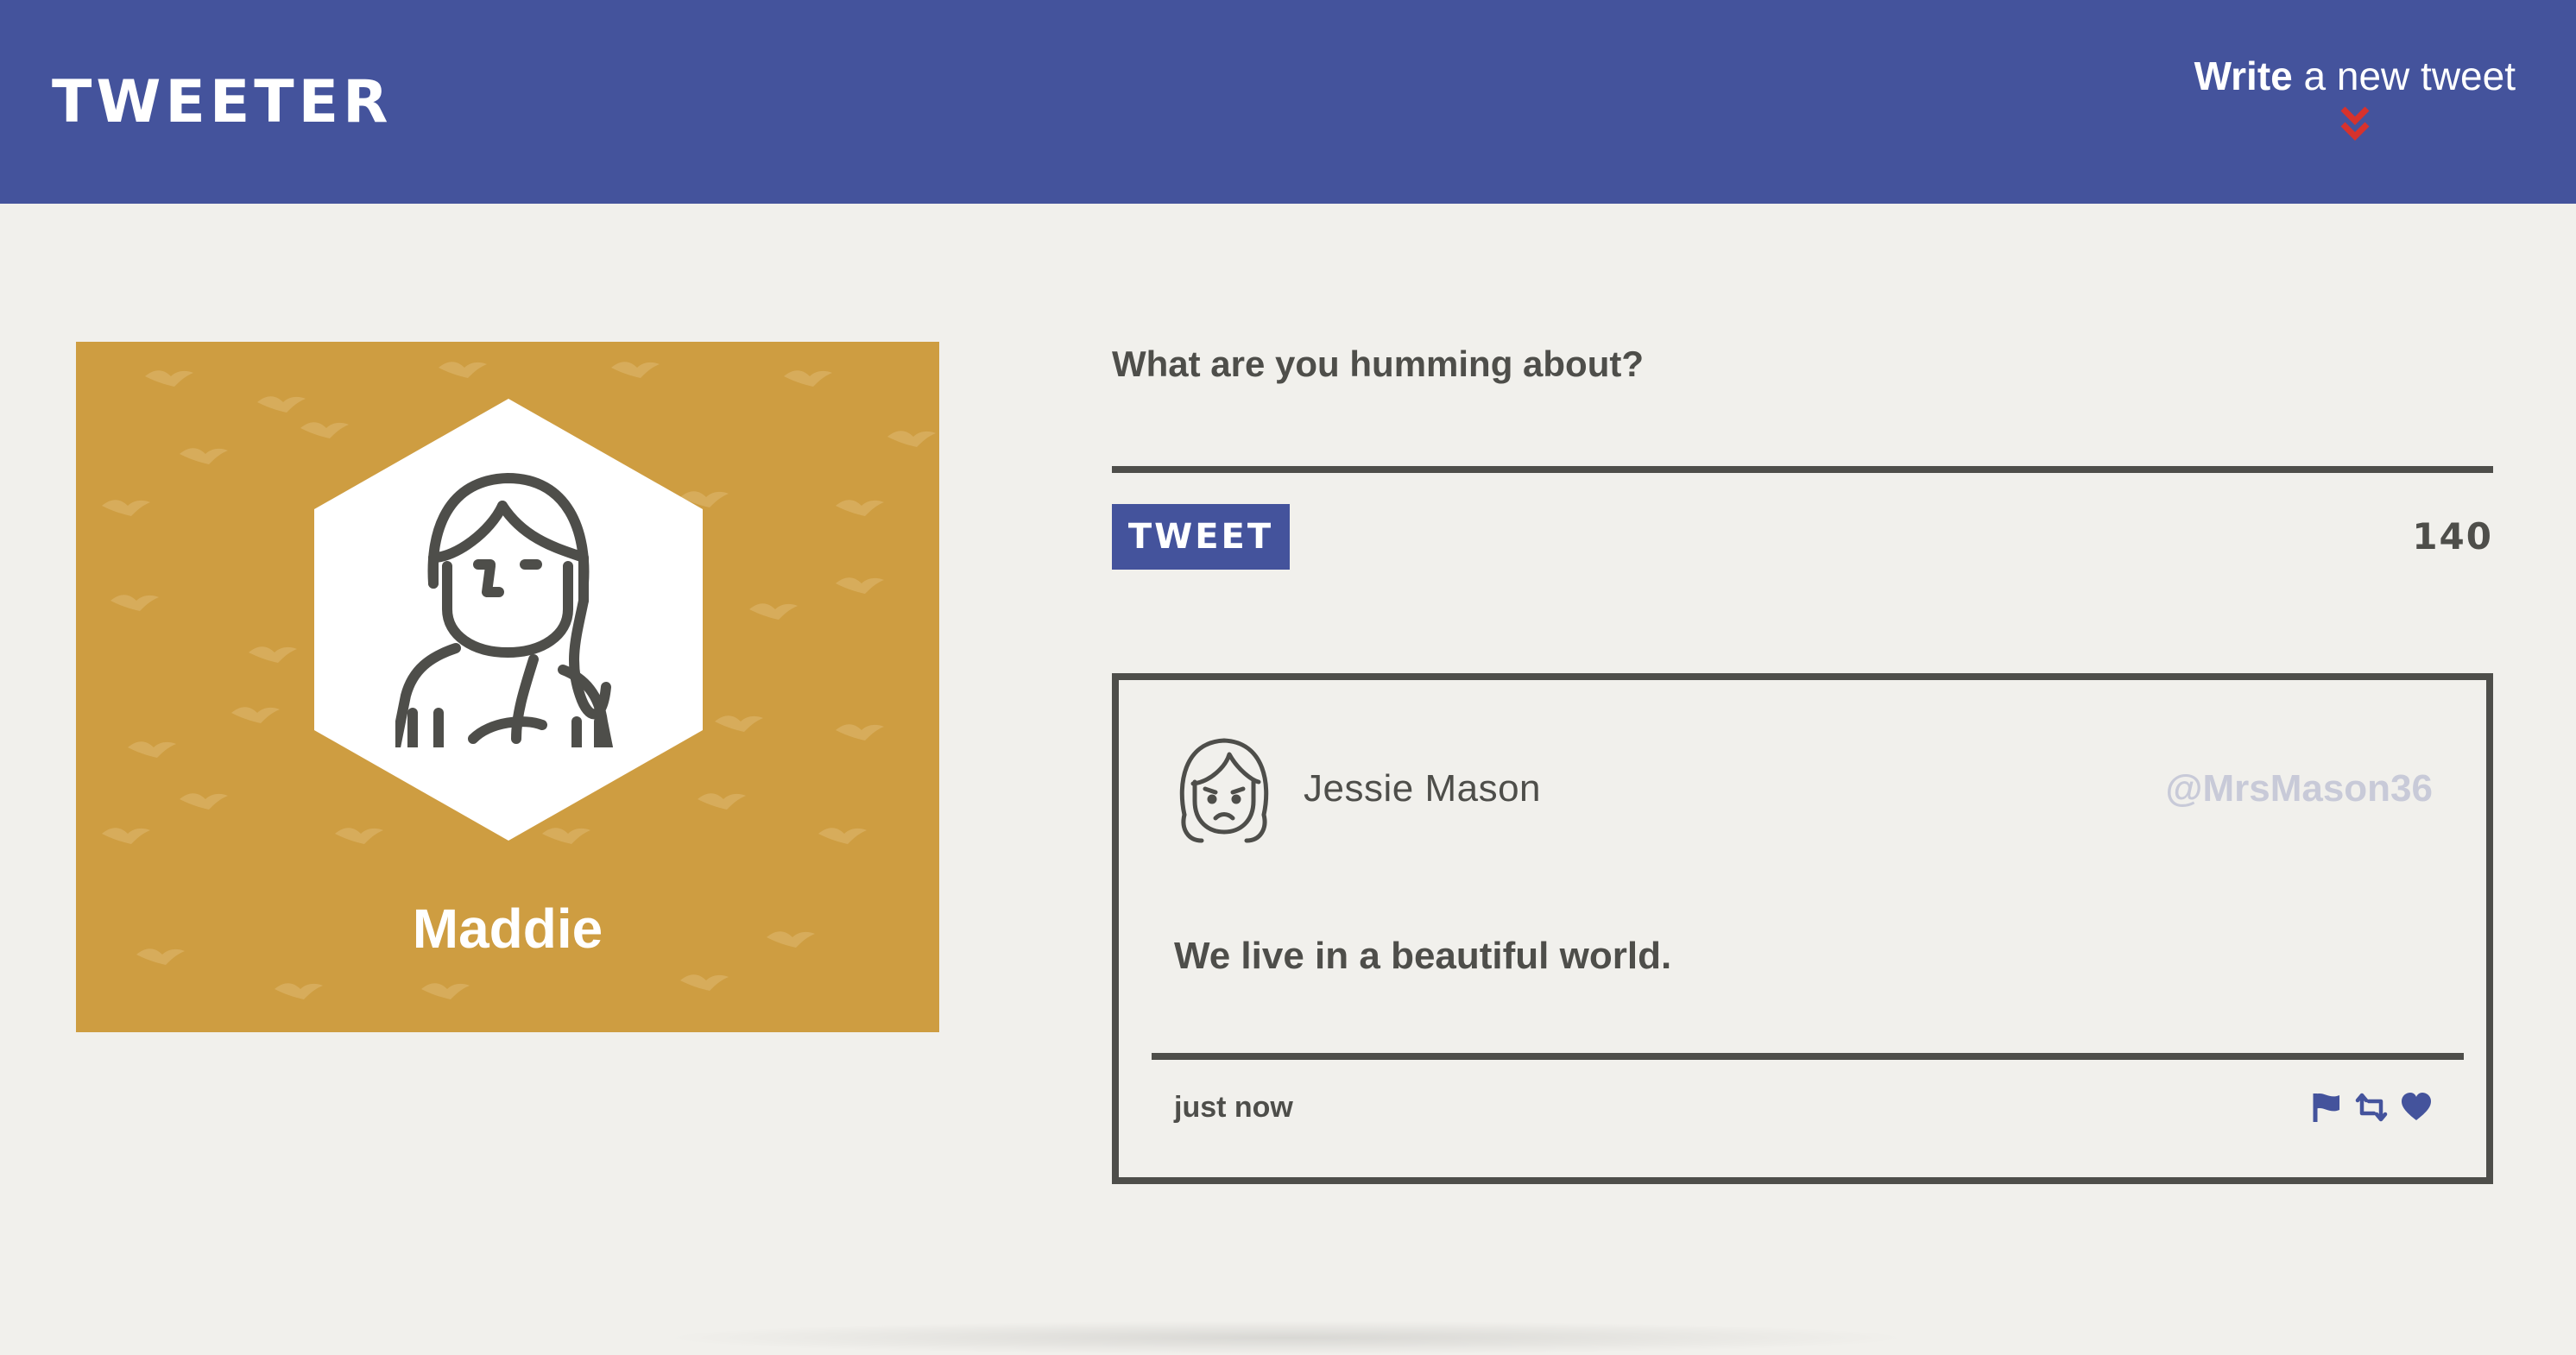  Describe the element at coordinates (2416, 1107) in the screenshot. I see `heart-icon` at that location.